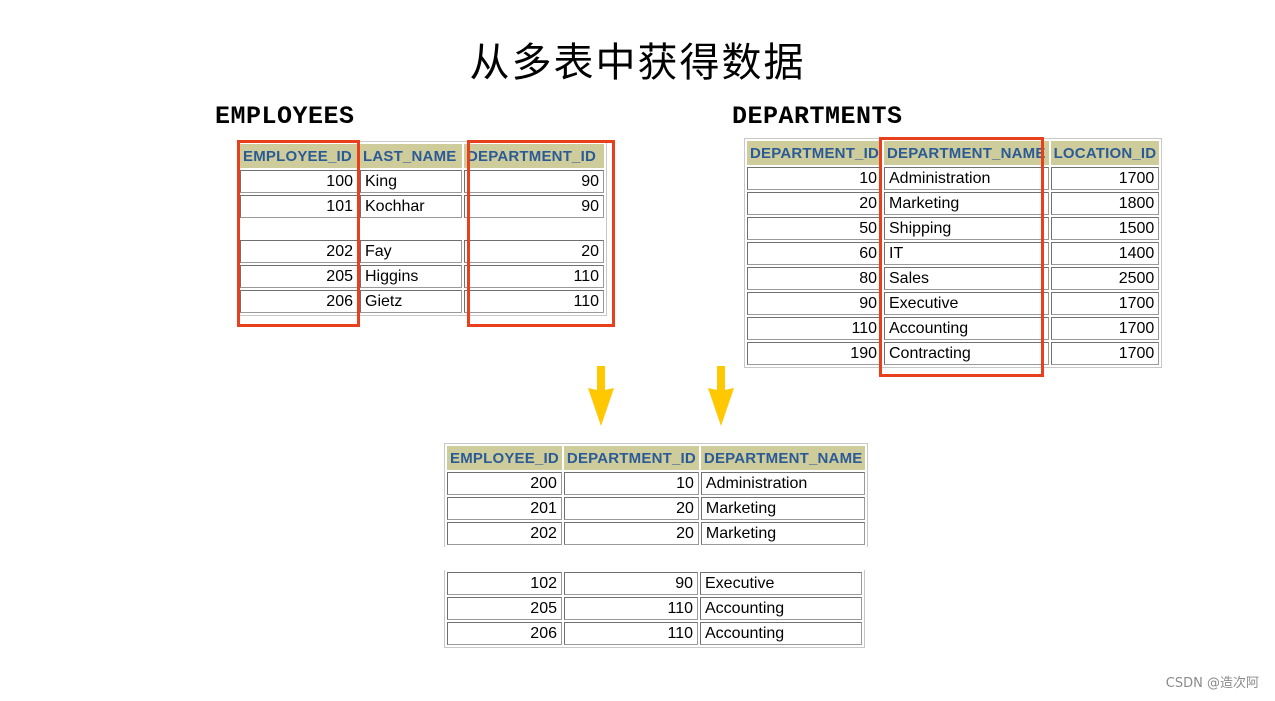  Describe the element at coordinates (814, 253) in the screenshot. I see `cell-department-id: 60` at that location.